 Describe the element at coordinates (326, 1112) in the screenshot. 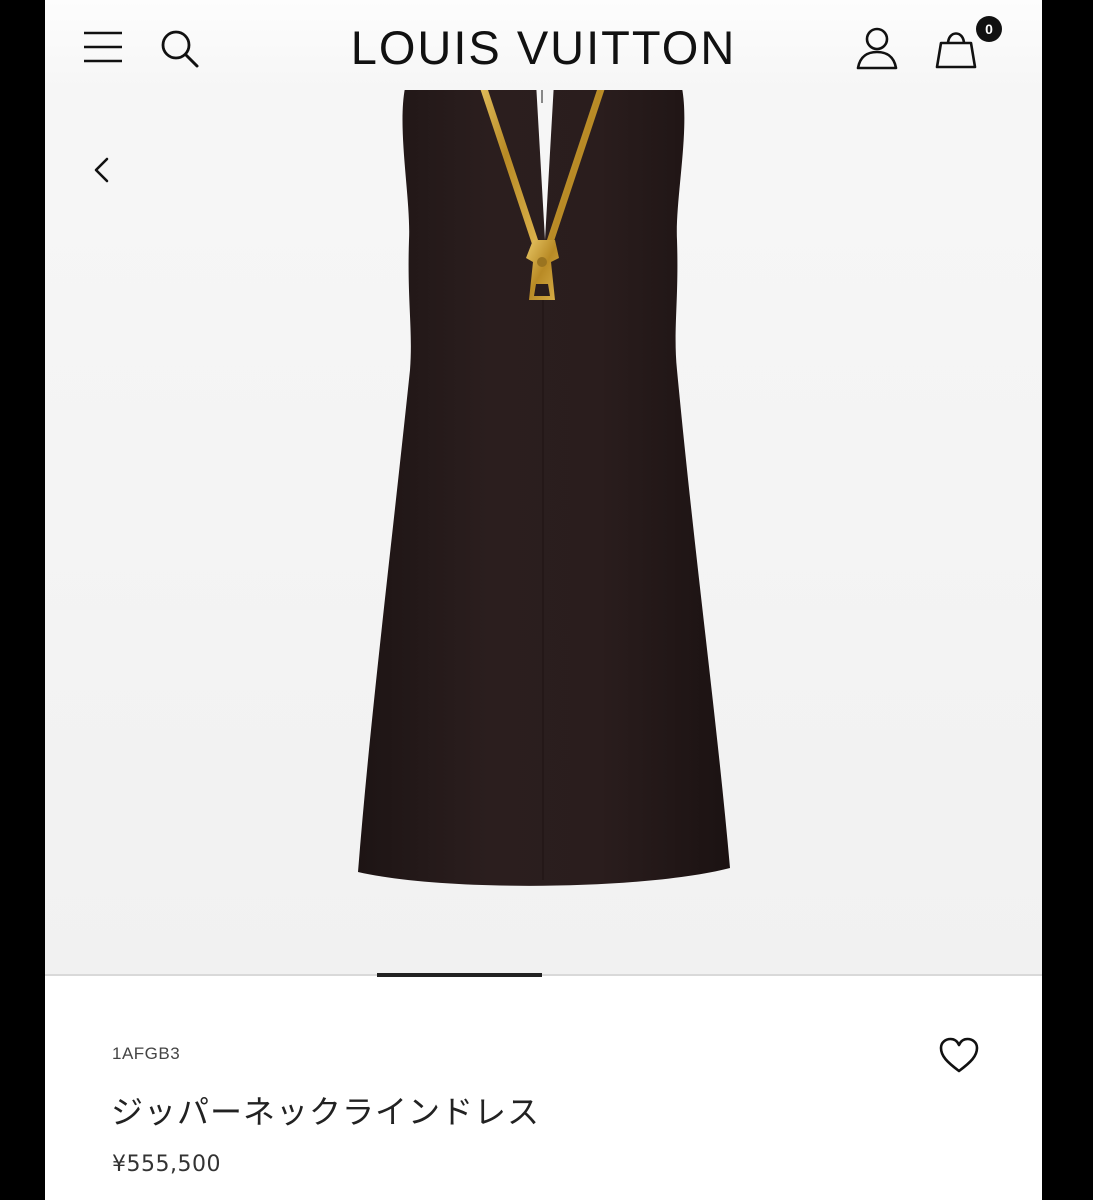

I see `product-name: ジッパーネックラインドレス` at that location.